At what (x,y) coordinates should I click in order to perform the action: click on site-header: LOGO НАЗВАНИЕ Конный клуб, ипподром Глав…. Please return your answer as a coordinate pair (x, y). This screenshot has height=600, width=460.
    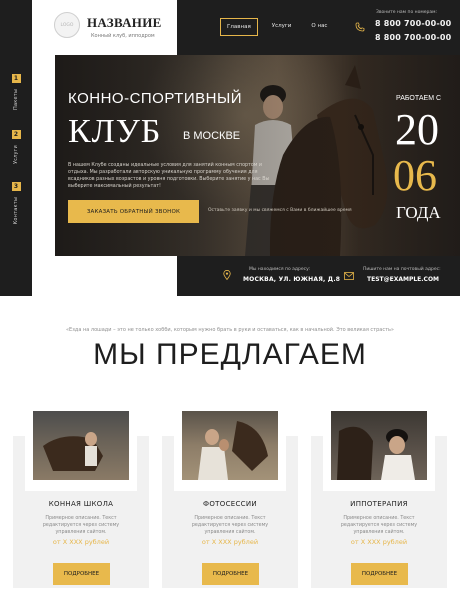
    Looking at the image, I should click on (246, 27).